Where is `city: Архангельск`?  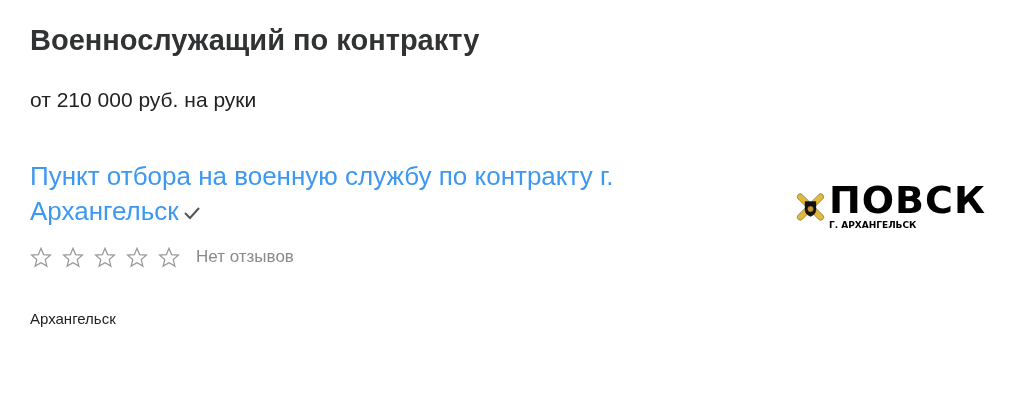 city: Архангельск is located at coordinates (73, 318).